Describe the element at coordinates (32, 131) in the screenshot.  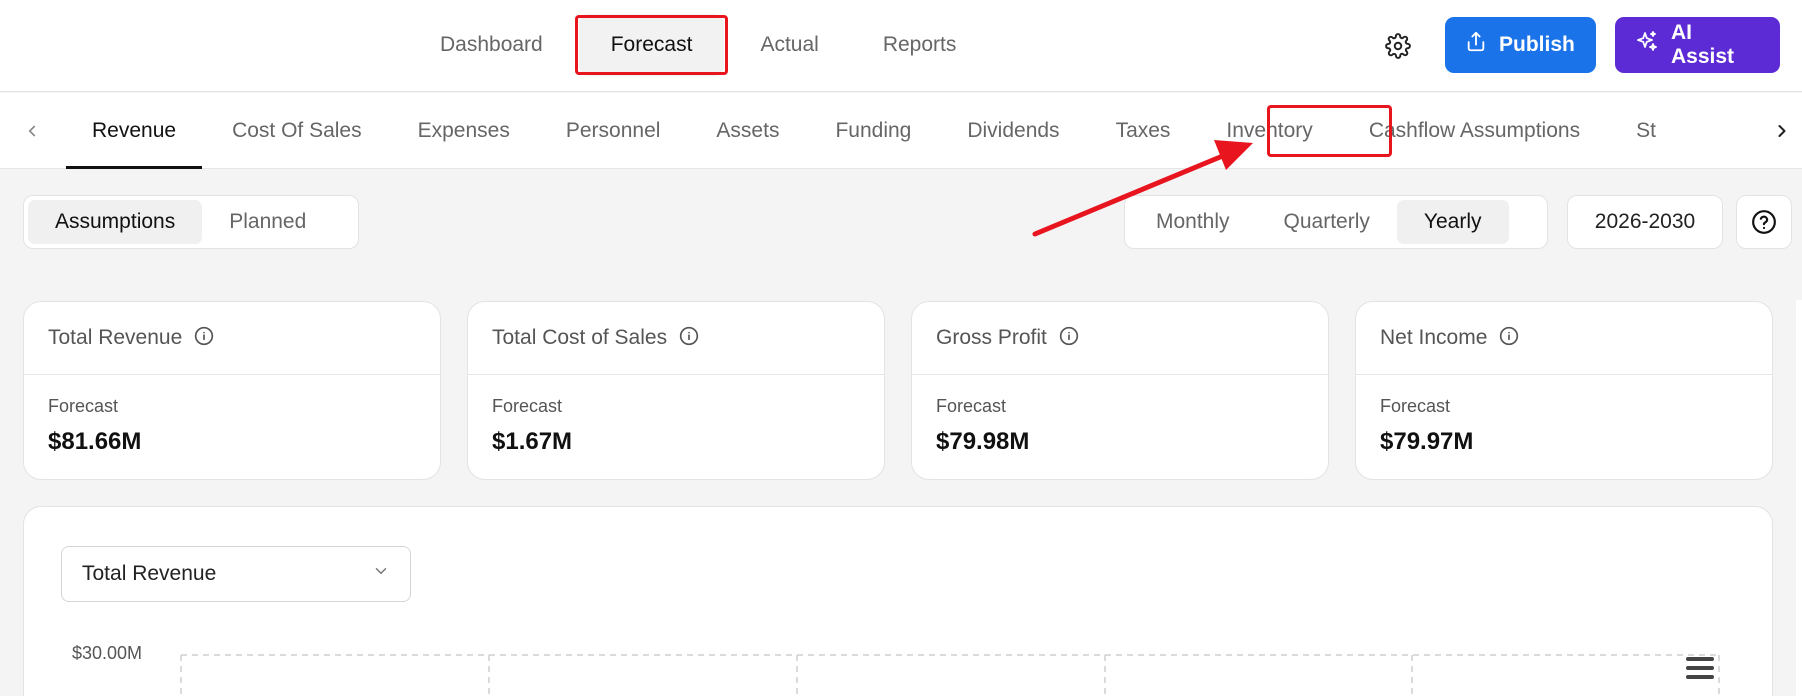
I see `chevron-left-icon` at that location.